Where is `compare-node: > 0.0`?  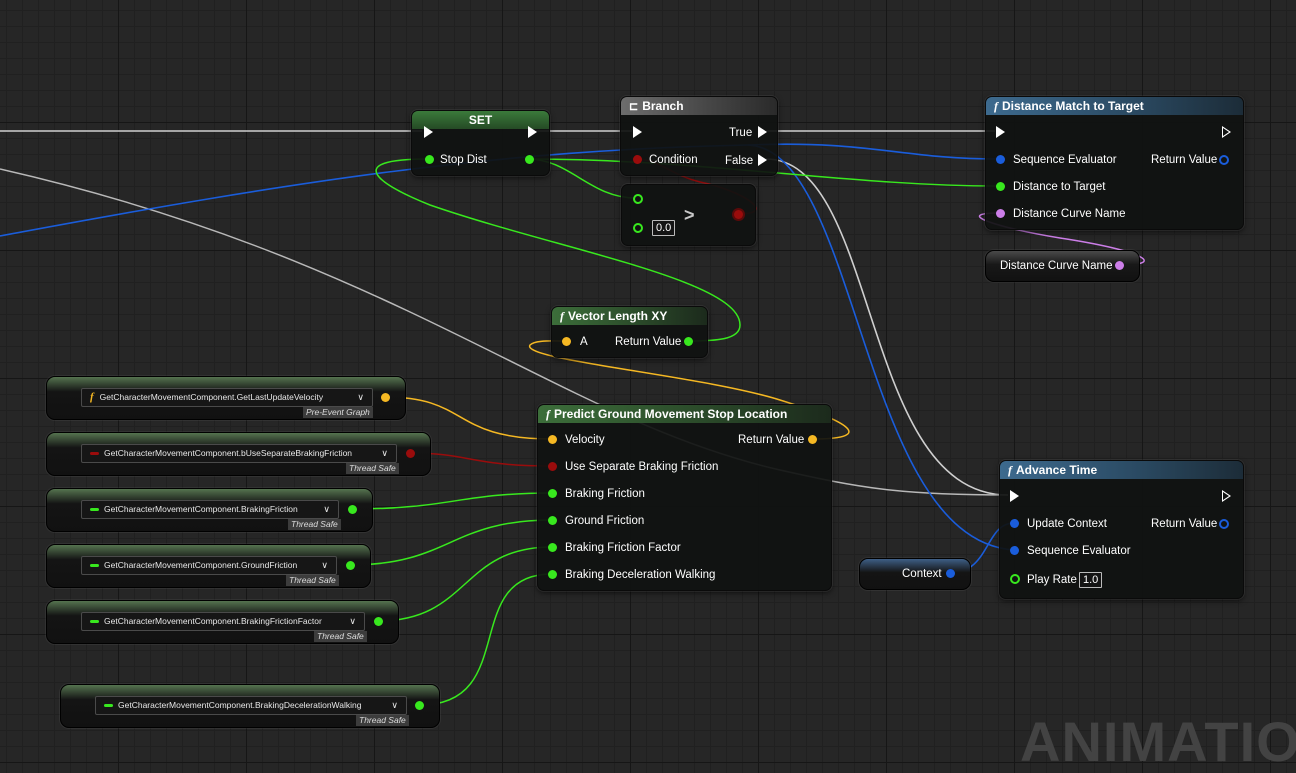 compare-node: > 0.0 is located at coordinates (688, 215).